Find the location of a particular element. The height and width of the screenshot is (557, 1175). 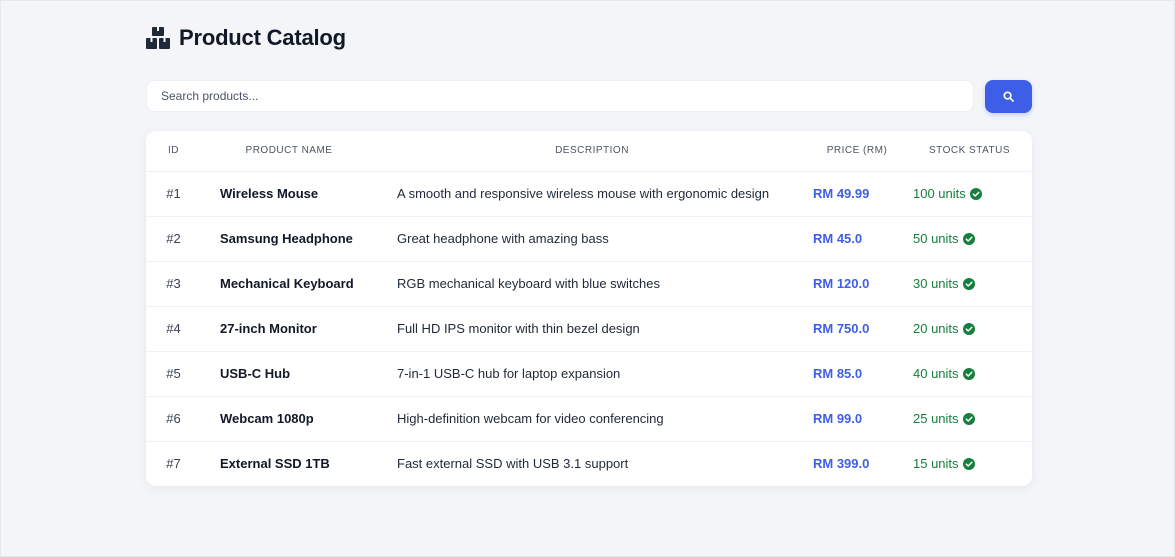

stock-status-badge: 25 units is located at coordinates (944, 418).